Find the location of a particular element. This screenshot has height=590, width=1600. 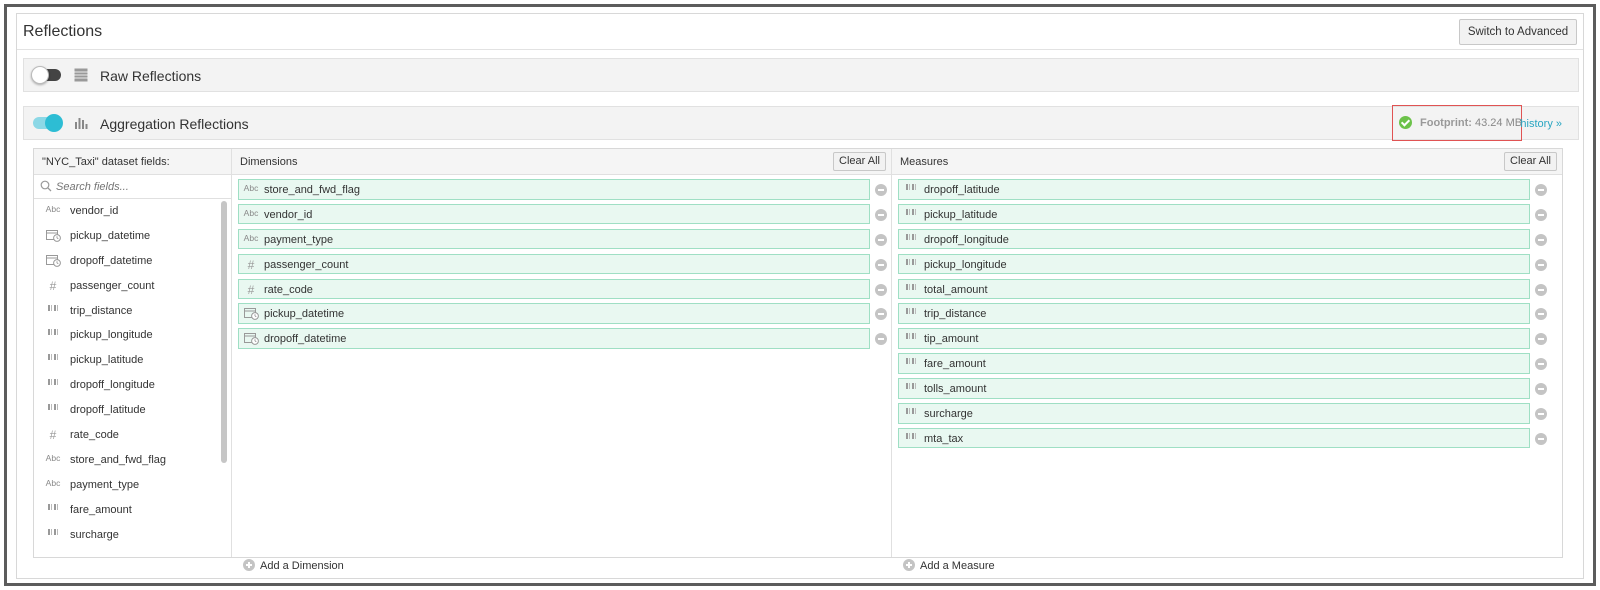

measure-chip: dropoff_latitude is located at coordinates (1222, 189).